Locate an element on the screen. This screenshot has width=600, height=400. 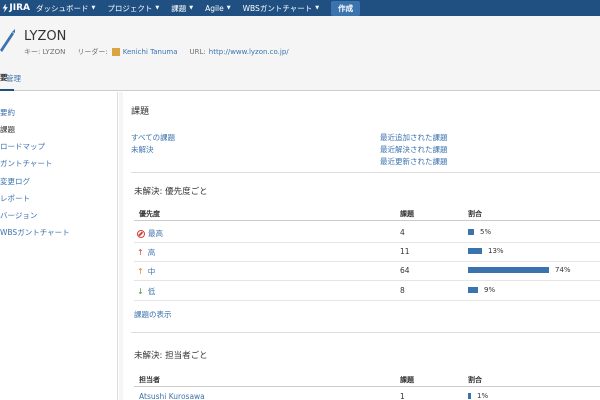
nav-dashboard-label: ダッシュボード is located at coordinates (62, 8).